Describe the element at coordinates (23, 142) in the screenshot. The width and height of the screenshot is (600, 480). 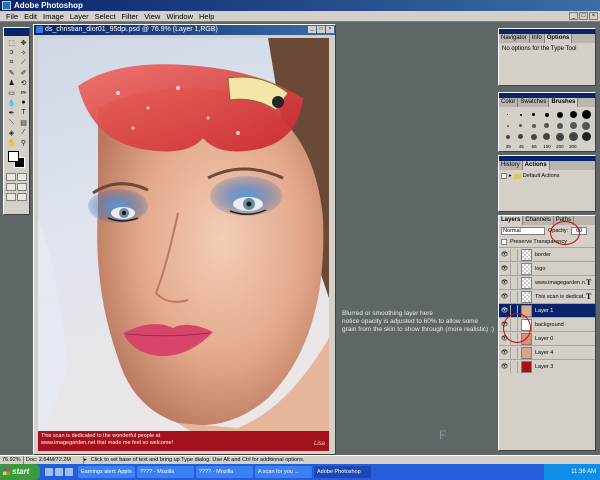
I see `zoom-tool-icon: ⚲` at that location.